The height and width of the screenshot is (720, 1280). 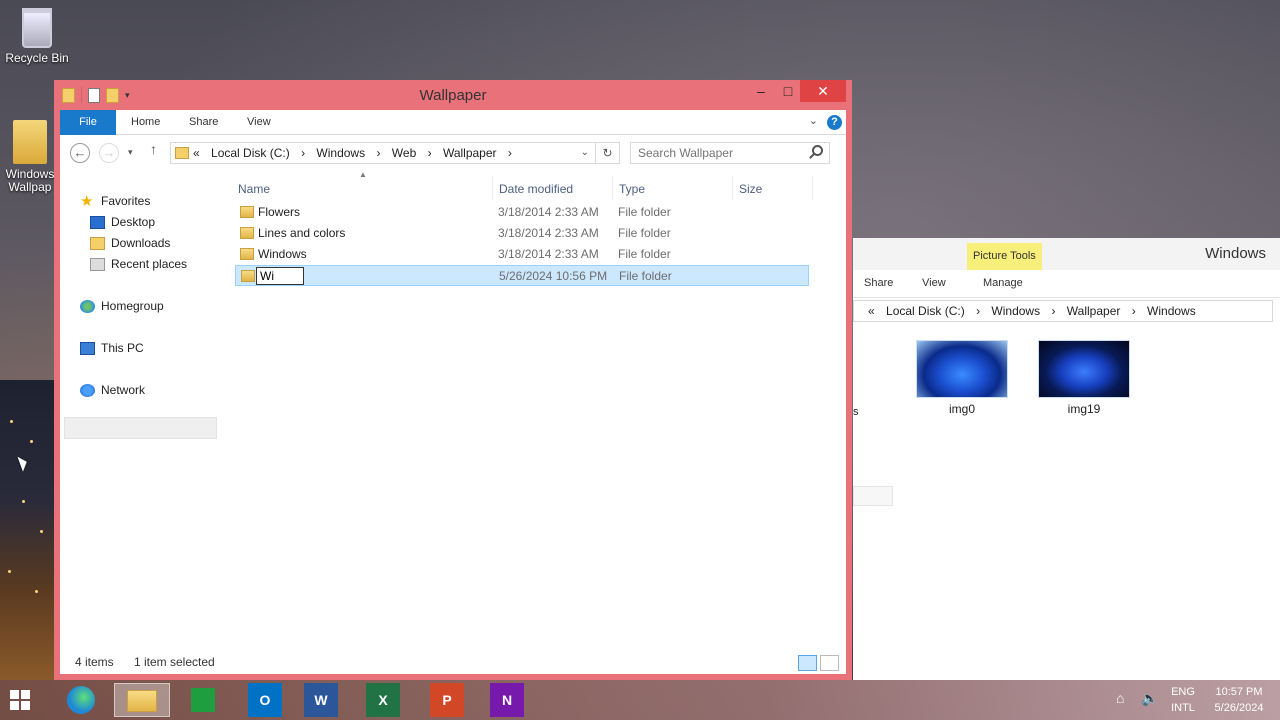 I want to click on column-name: Name, so click(x=254, y=189).